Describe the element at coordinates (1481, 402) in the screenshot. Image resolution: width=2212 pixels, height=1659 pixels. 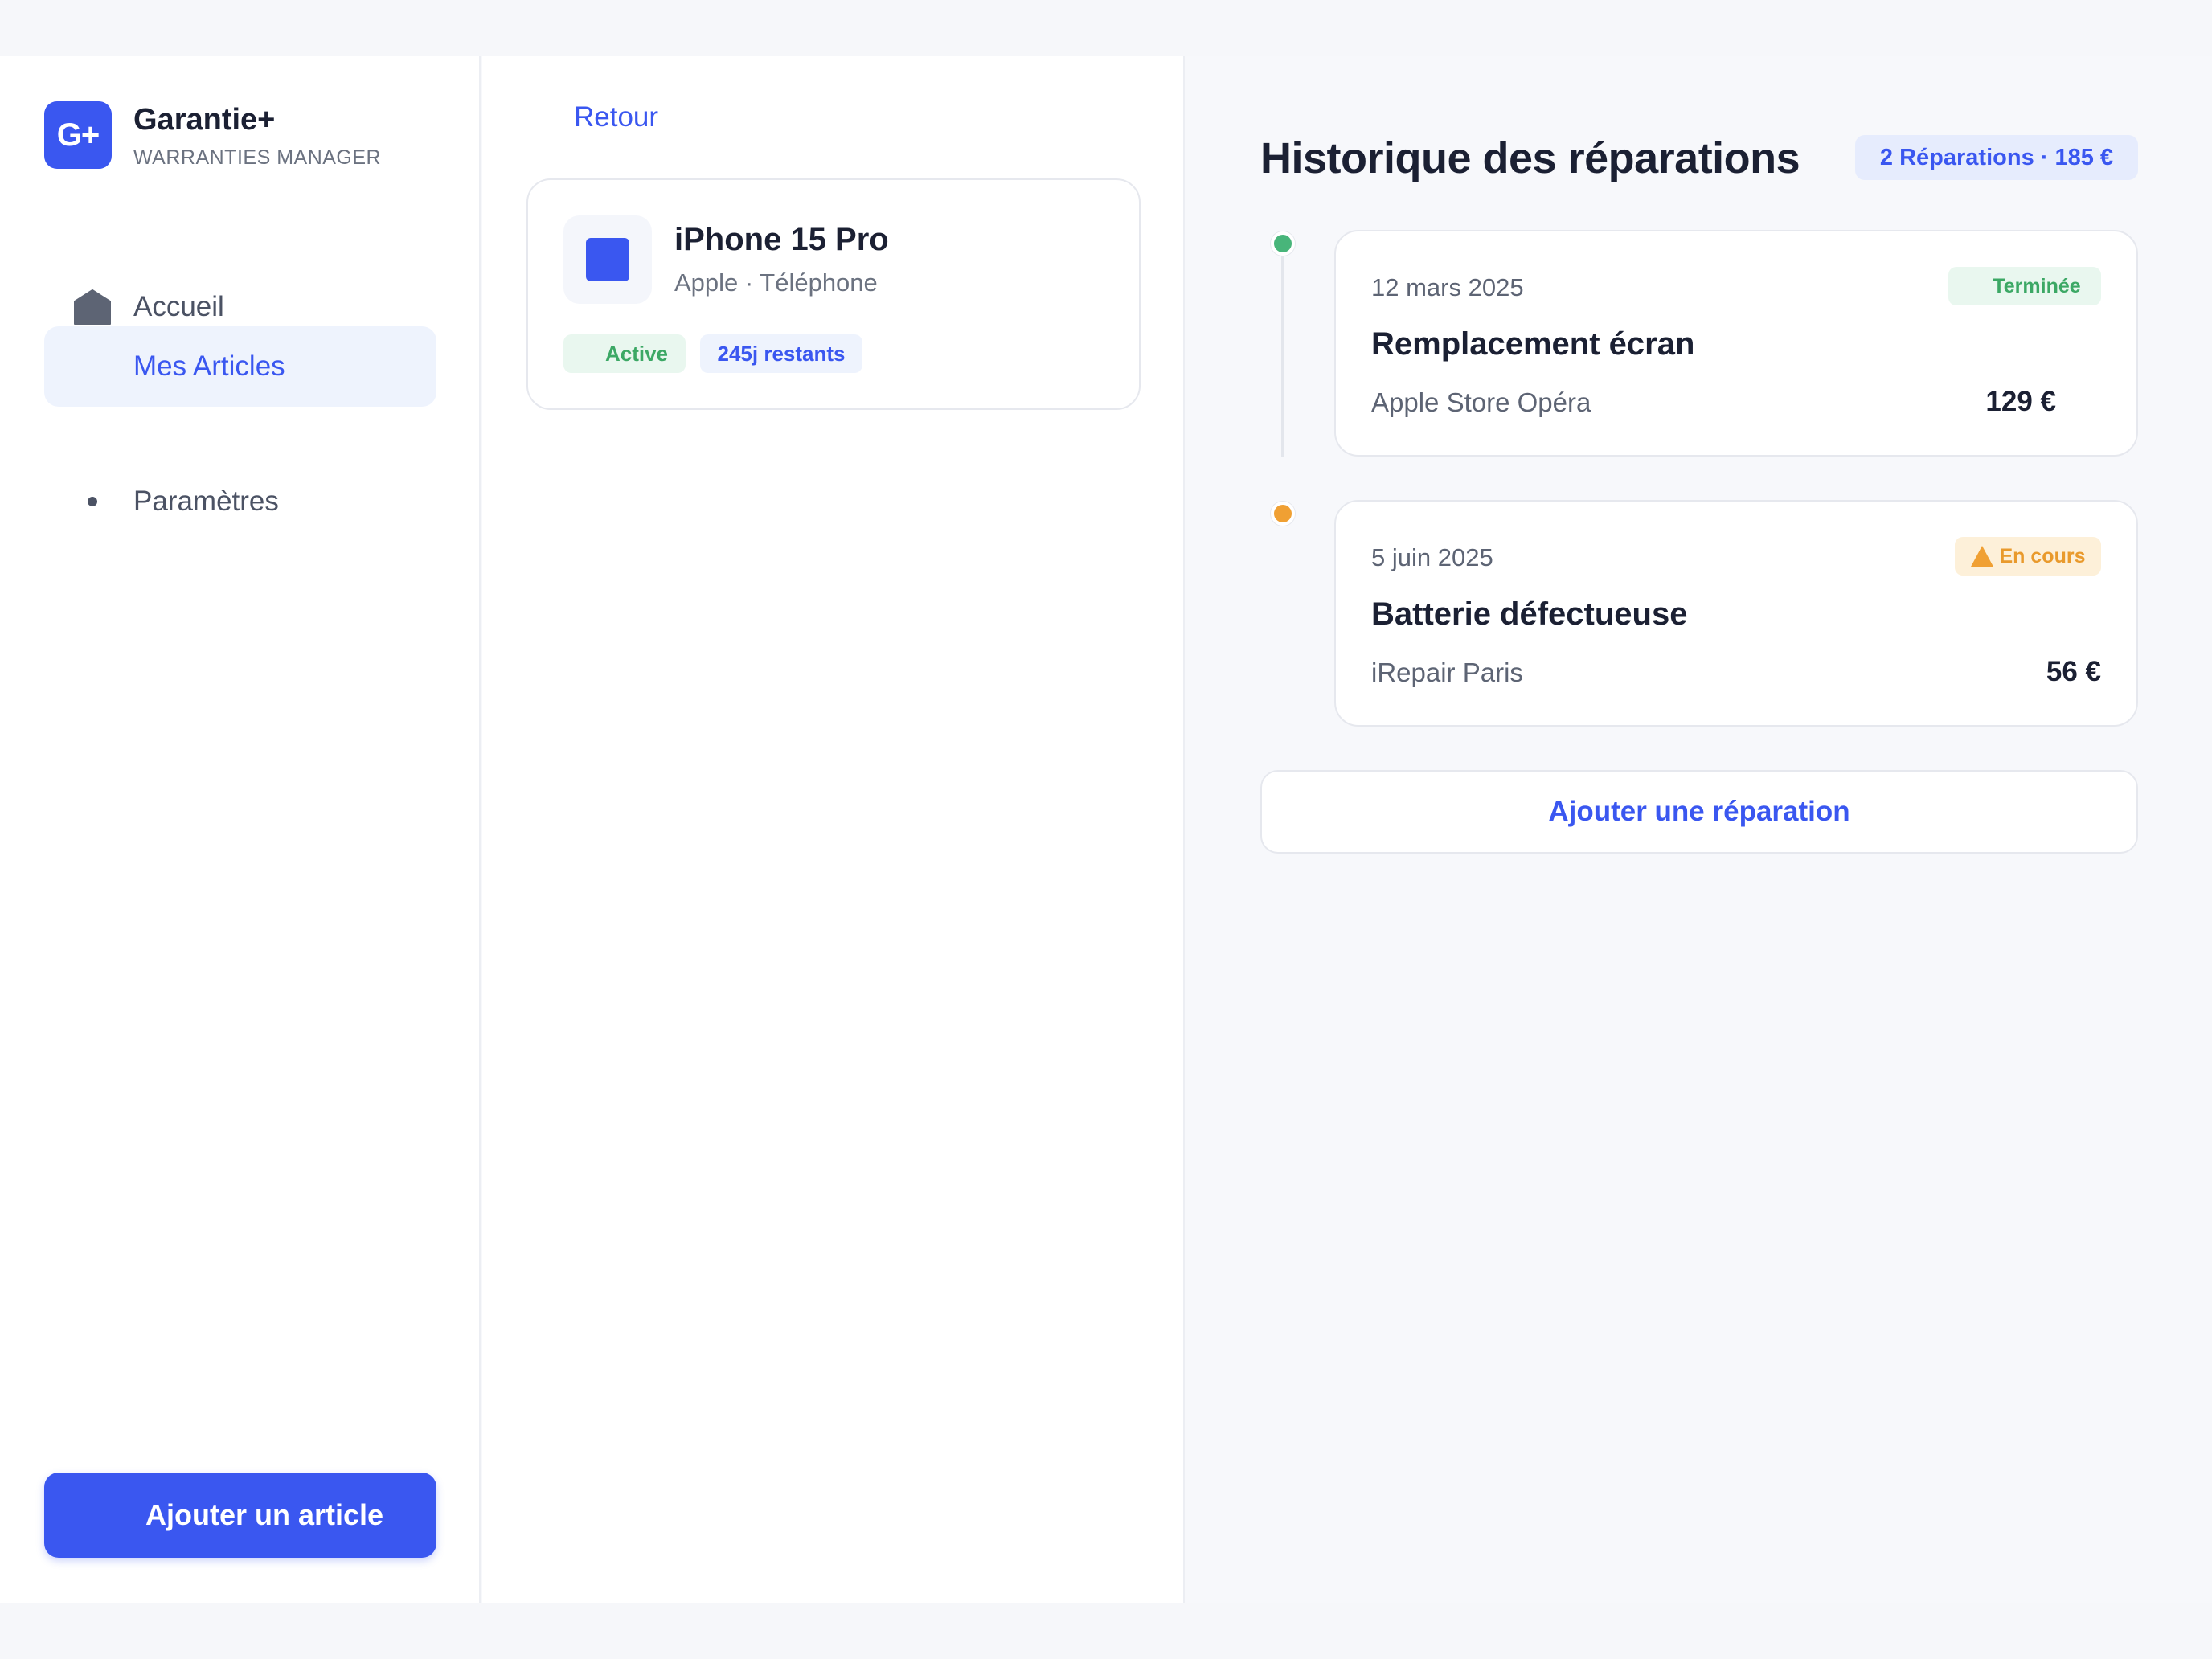
I see `repair-shop: Apple Store Opéra` at that location.